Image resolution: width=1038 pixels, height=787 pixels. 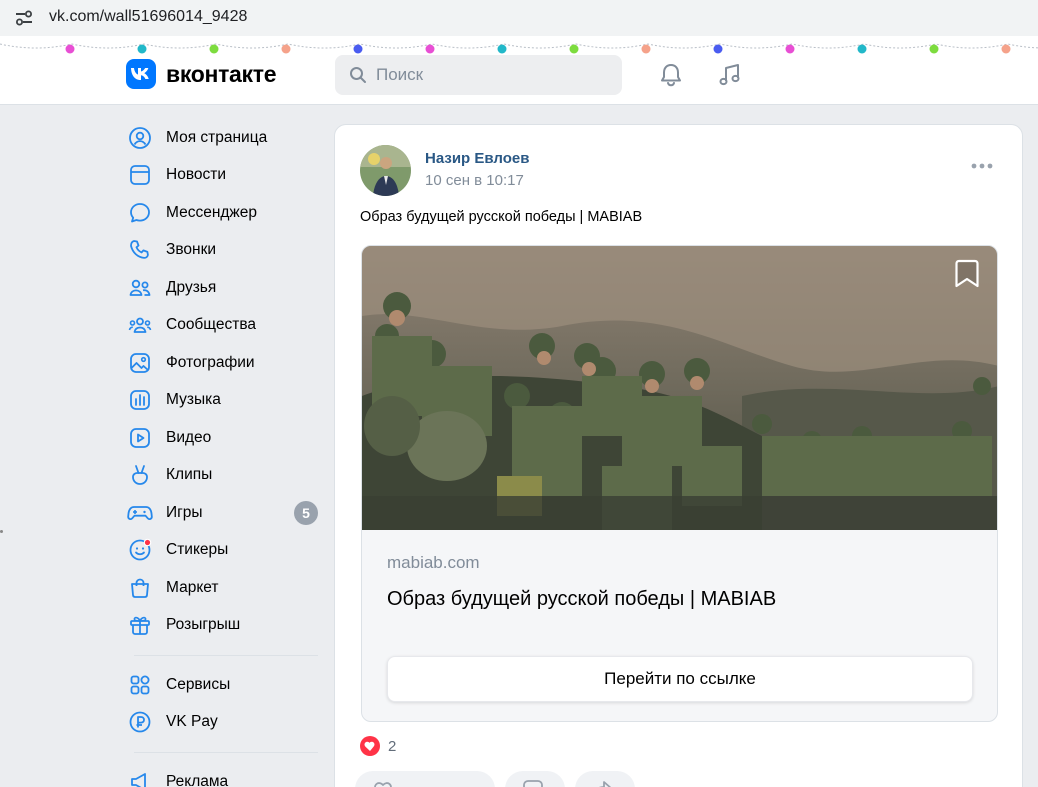 I want to click on sidebar-item-label: Сообщества, so click(x=211, y=325).